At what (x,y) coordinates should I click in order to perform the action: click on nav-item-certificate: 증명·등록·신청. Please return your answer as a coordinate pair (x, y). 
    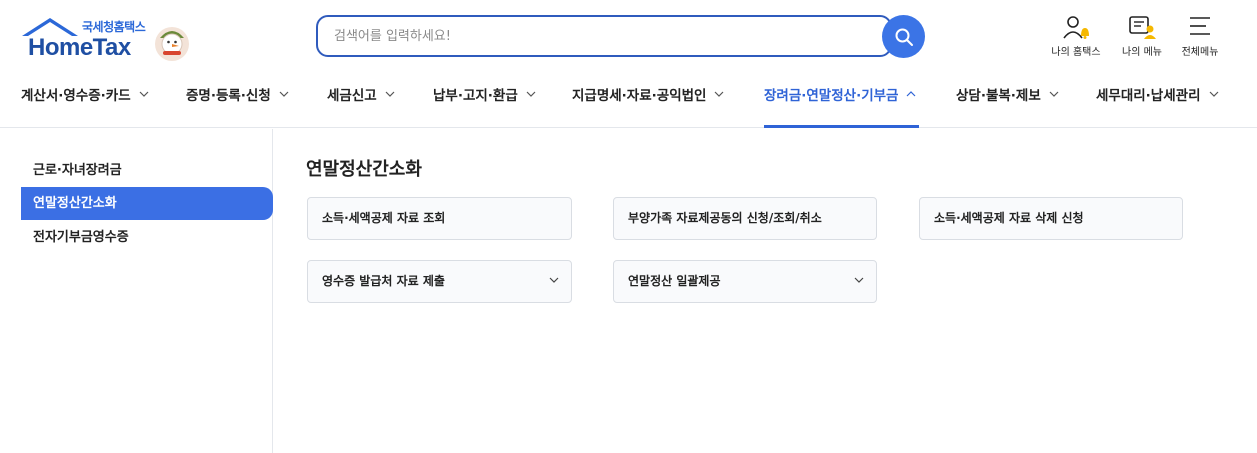
    Looking at the image, I should click on (237, 94).